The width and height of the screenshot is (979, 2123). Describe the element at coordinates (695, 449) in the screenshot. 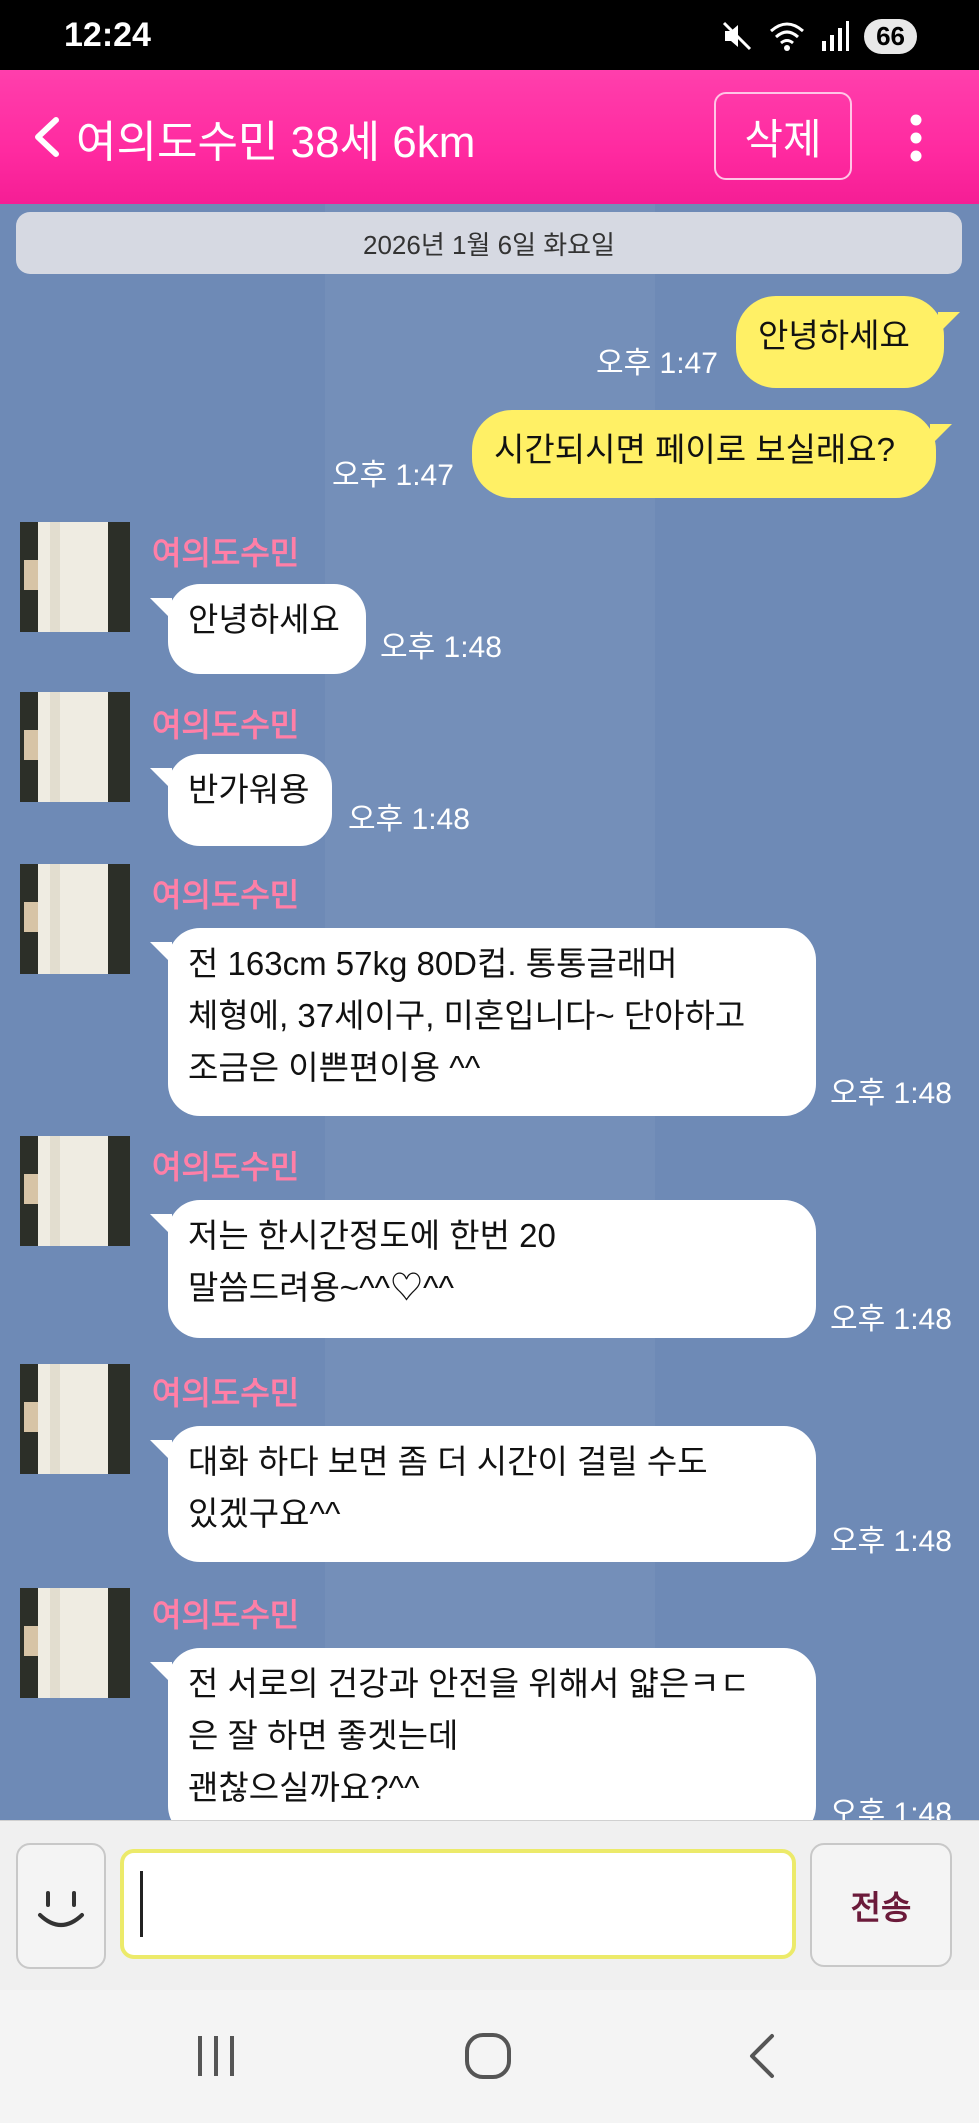

I see `message-text: 시간되시면 페이로 보실래요?` at that location.